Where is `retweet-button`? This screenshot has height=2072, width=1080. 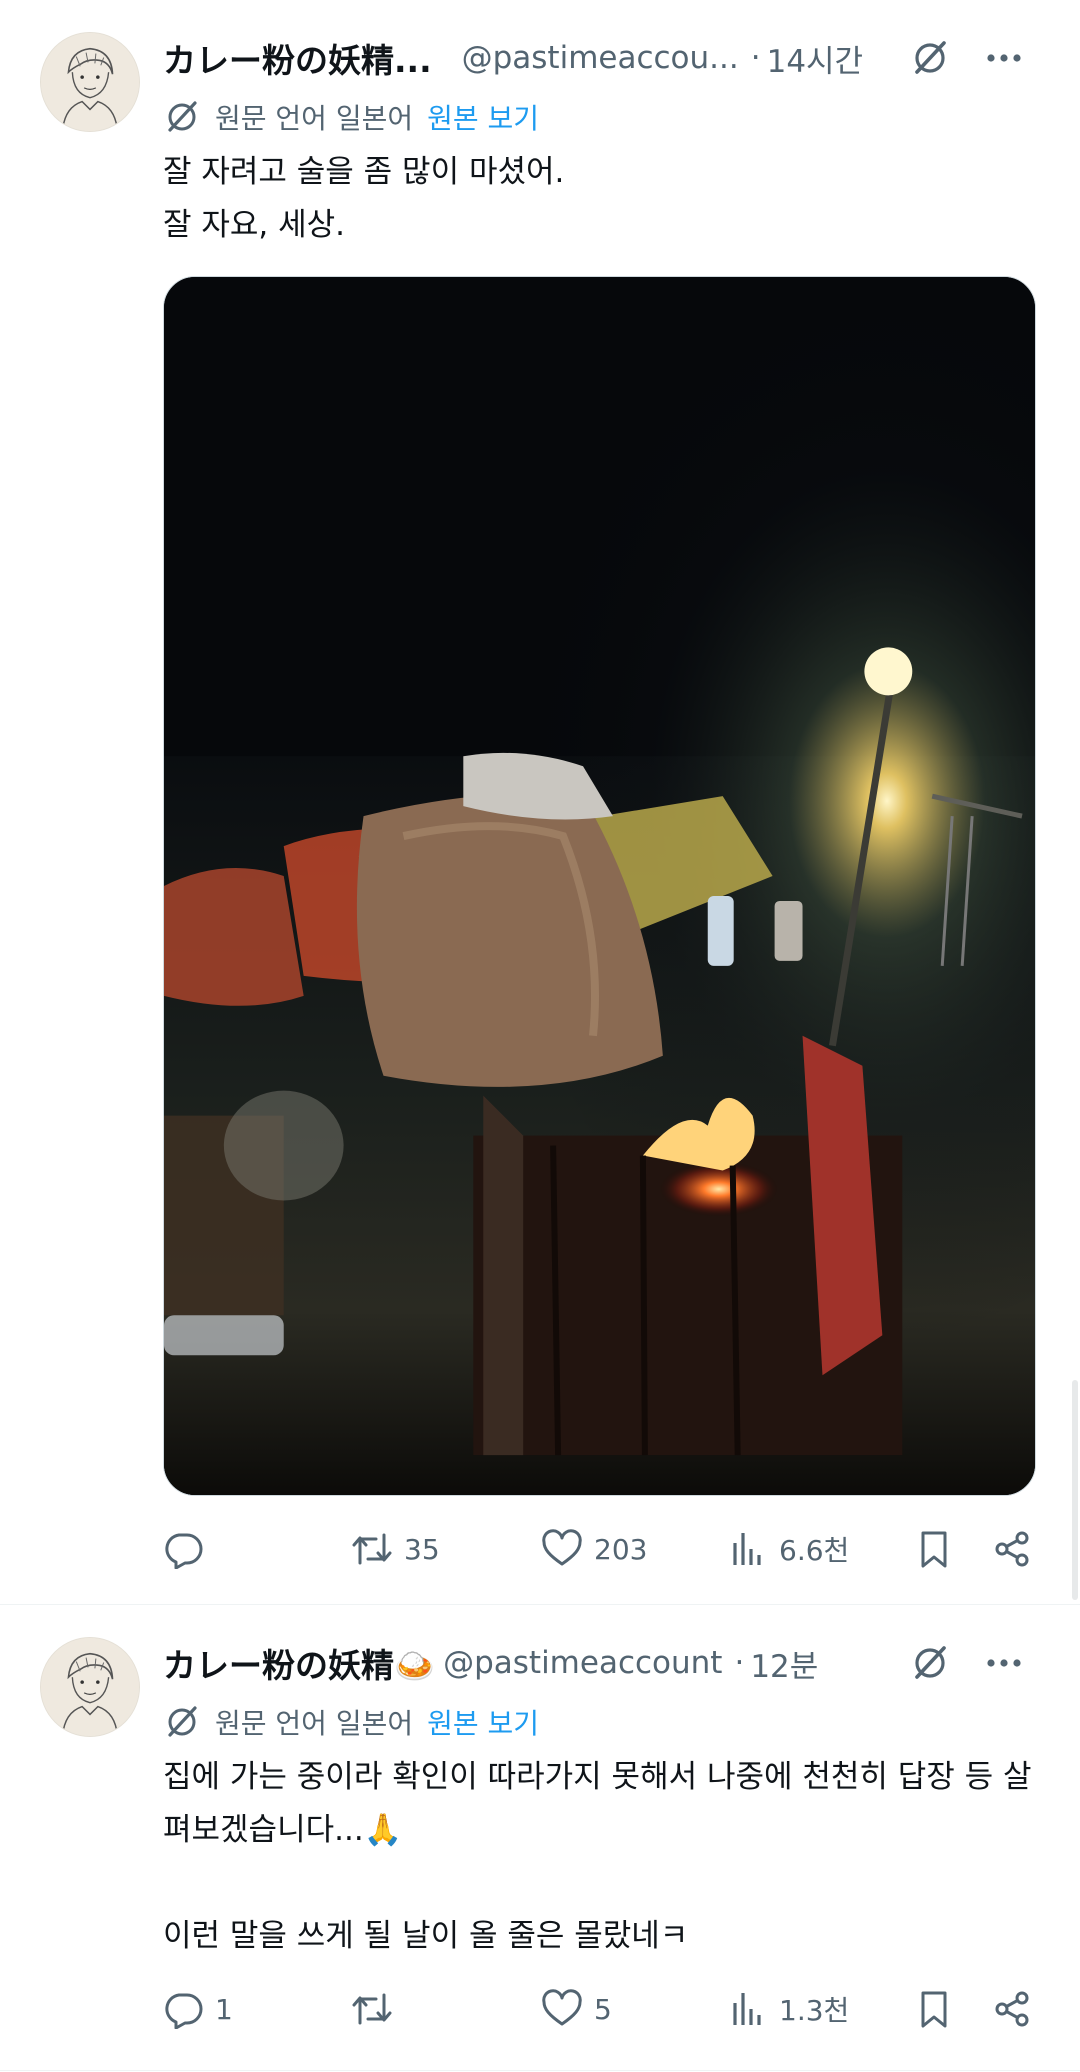
retweet-button is located at coordinates (377, 2009).